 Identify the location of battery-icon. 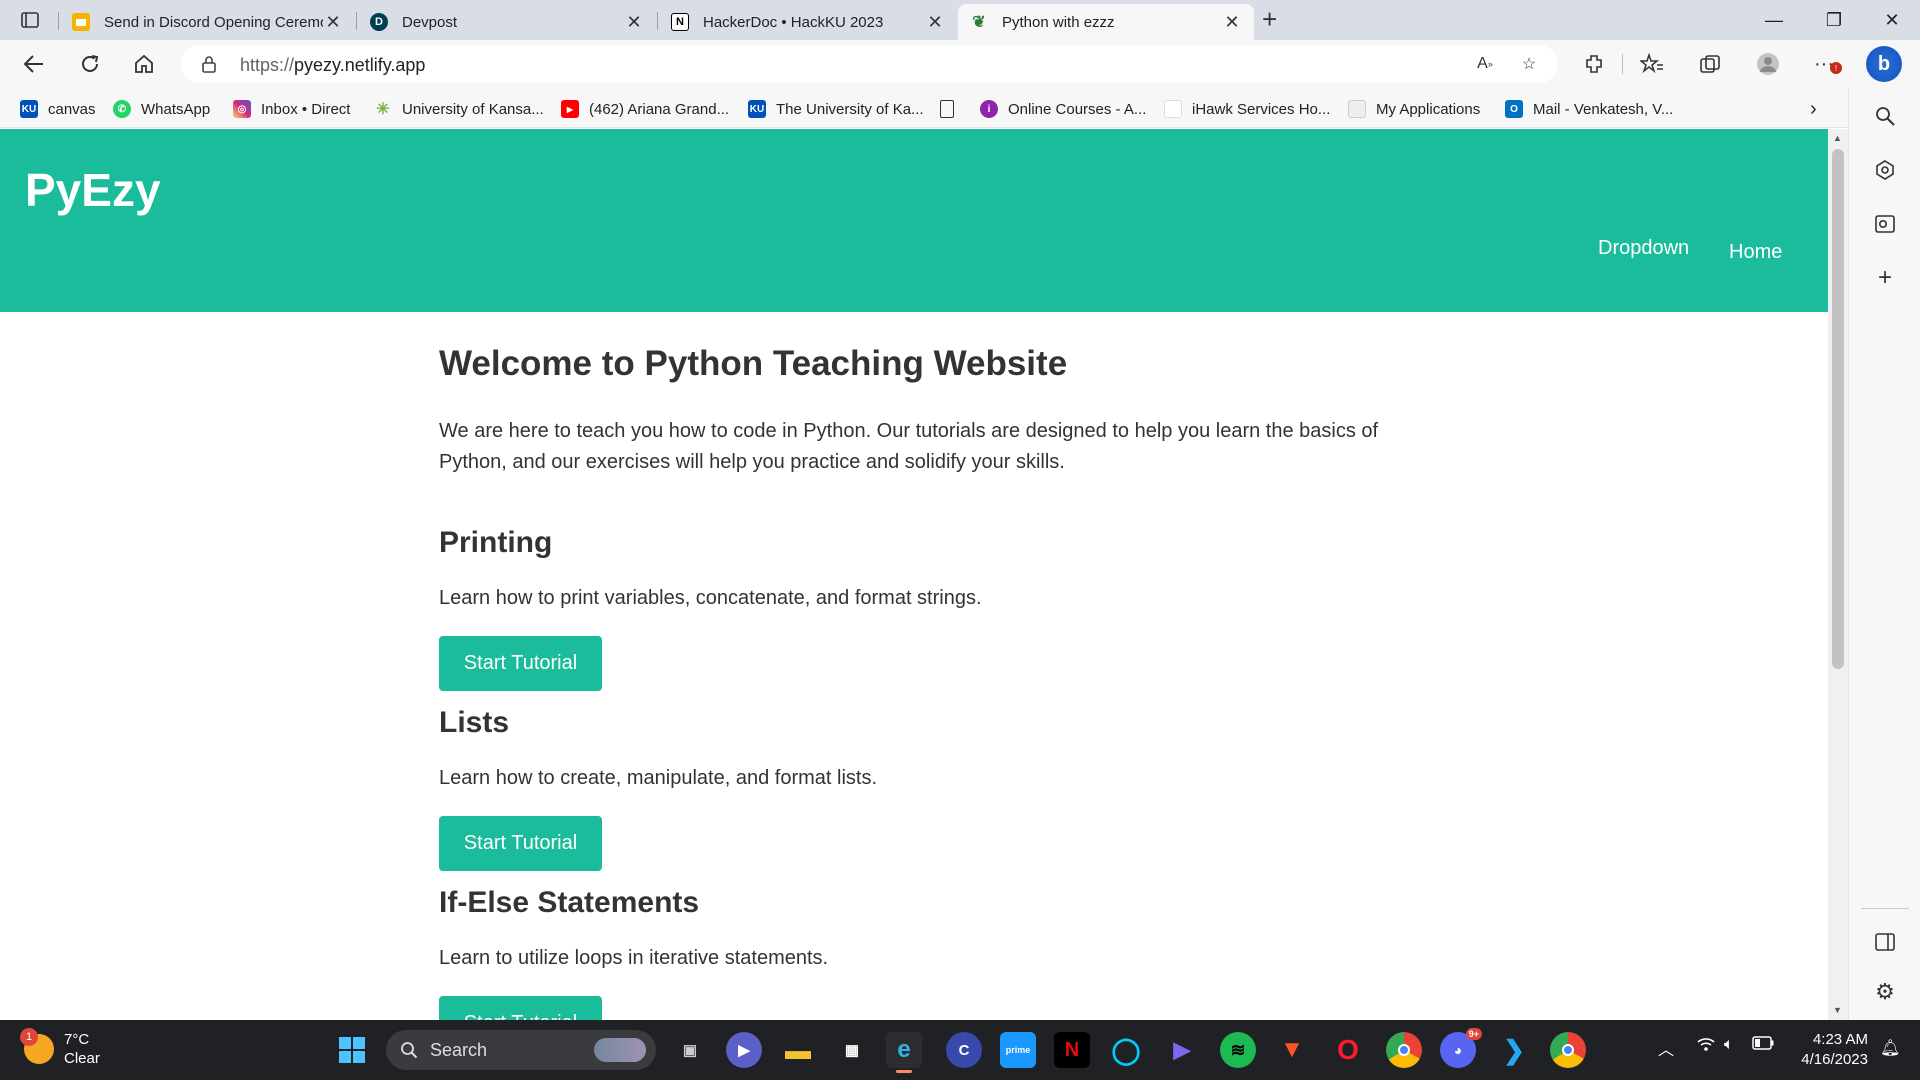
(1763, 1045).